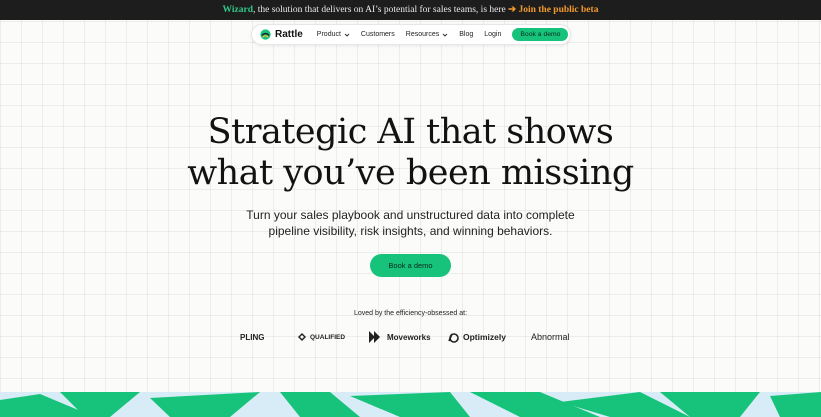  Describe the element at coordinates (410, 265) in the screenshot. I see `hero-book-demo-button: Book a demo` at that location.